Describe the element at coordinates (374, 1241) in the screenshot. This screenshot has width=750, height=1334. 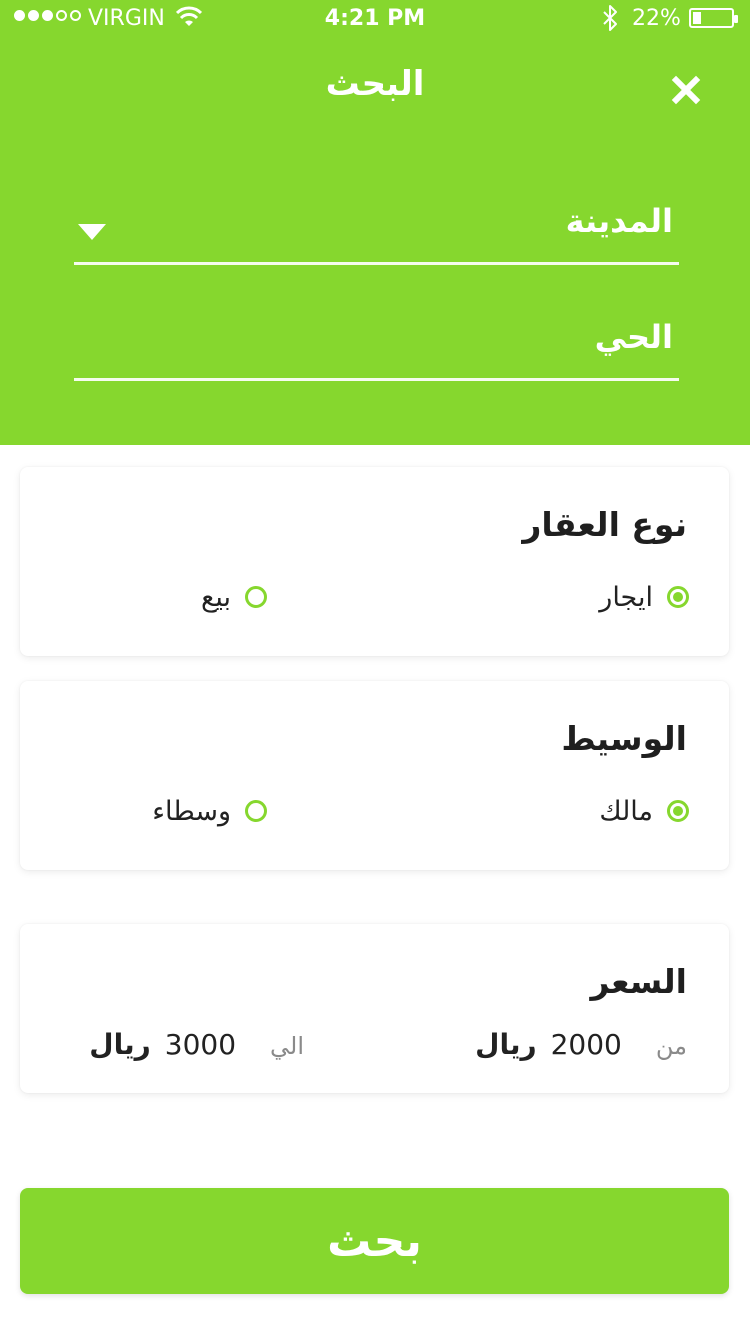
I see `search-button: بحث` at that location.